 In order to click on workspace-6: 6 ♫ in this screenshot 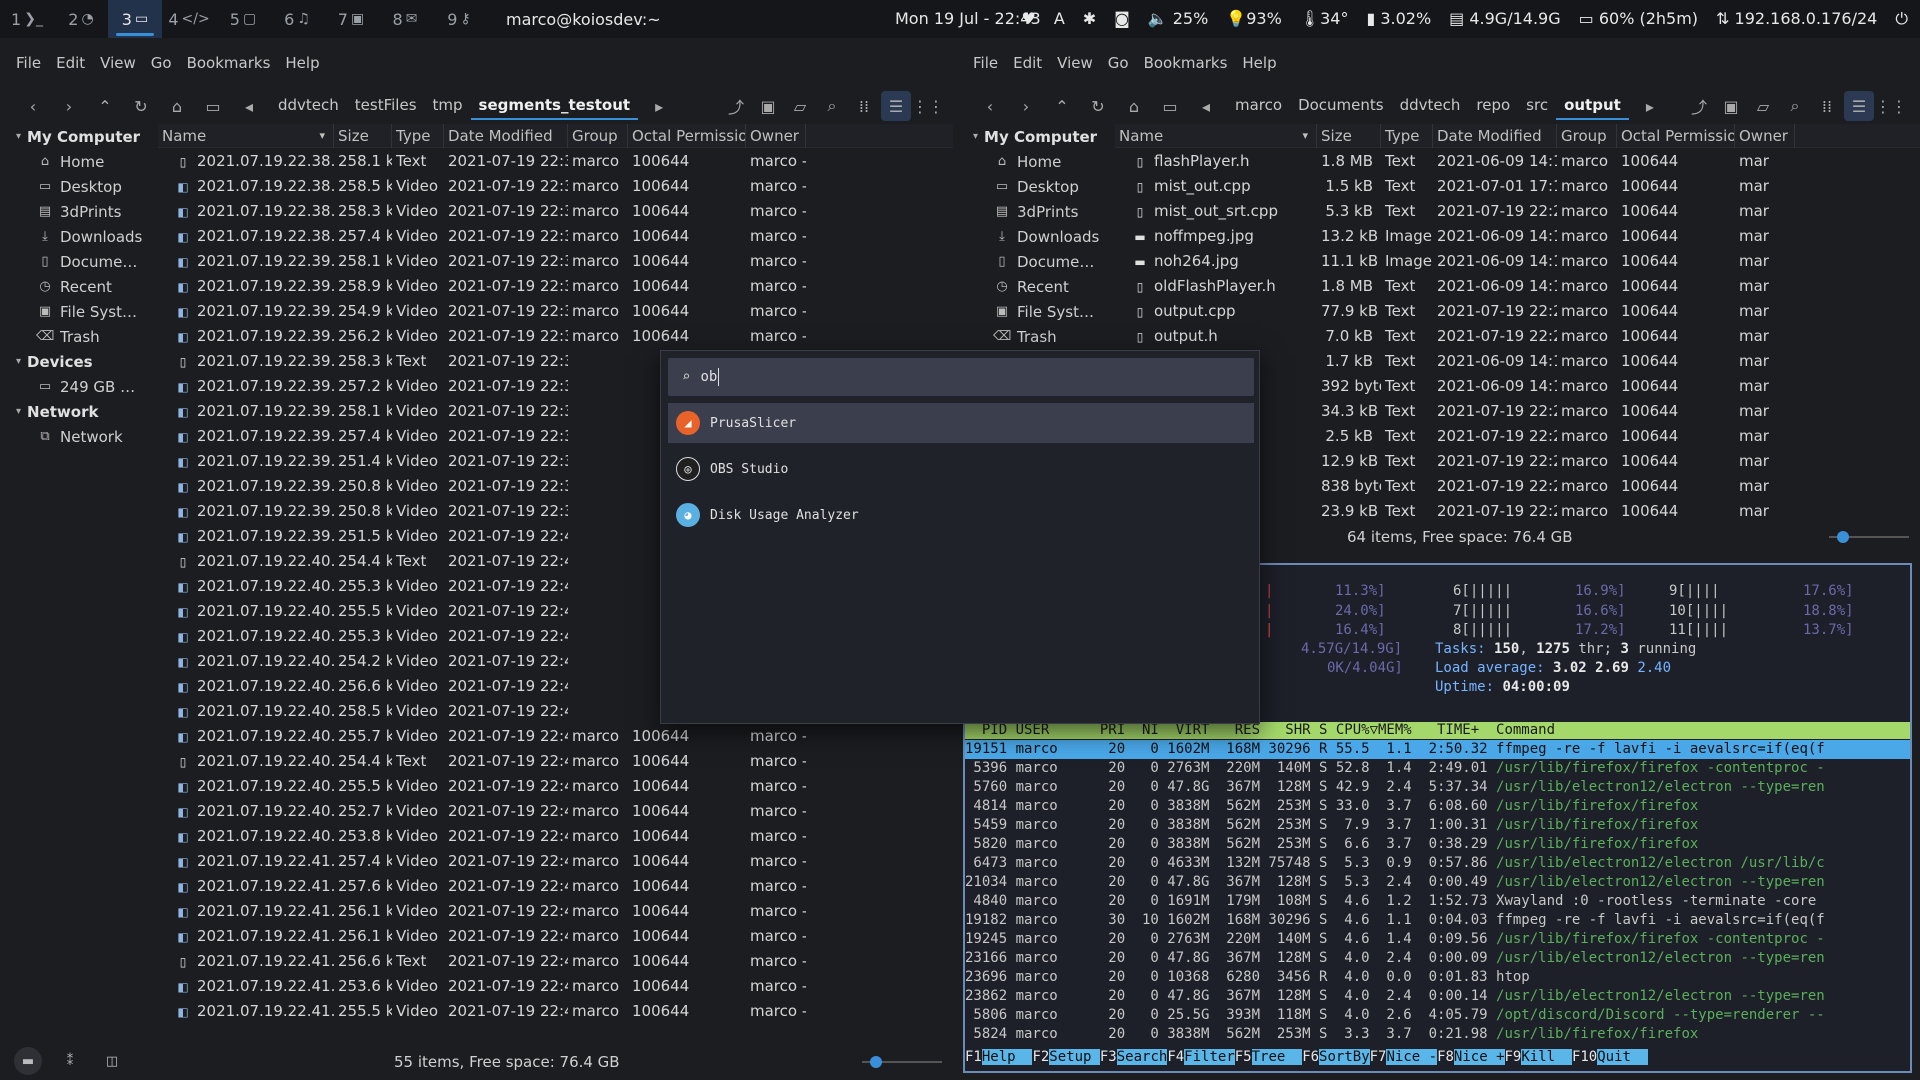, I will do `click(297, 19)`.